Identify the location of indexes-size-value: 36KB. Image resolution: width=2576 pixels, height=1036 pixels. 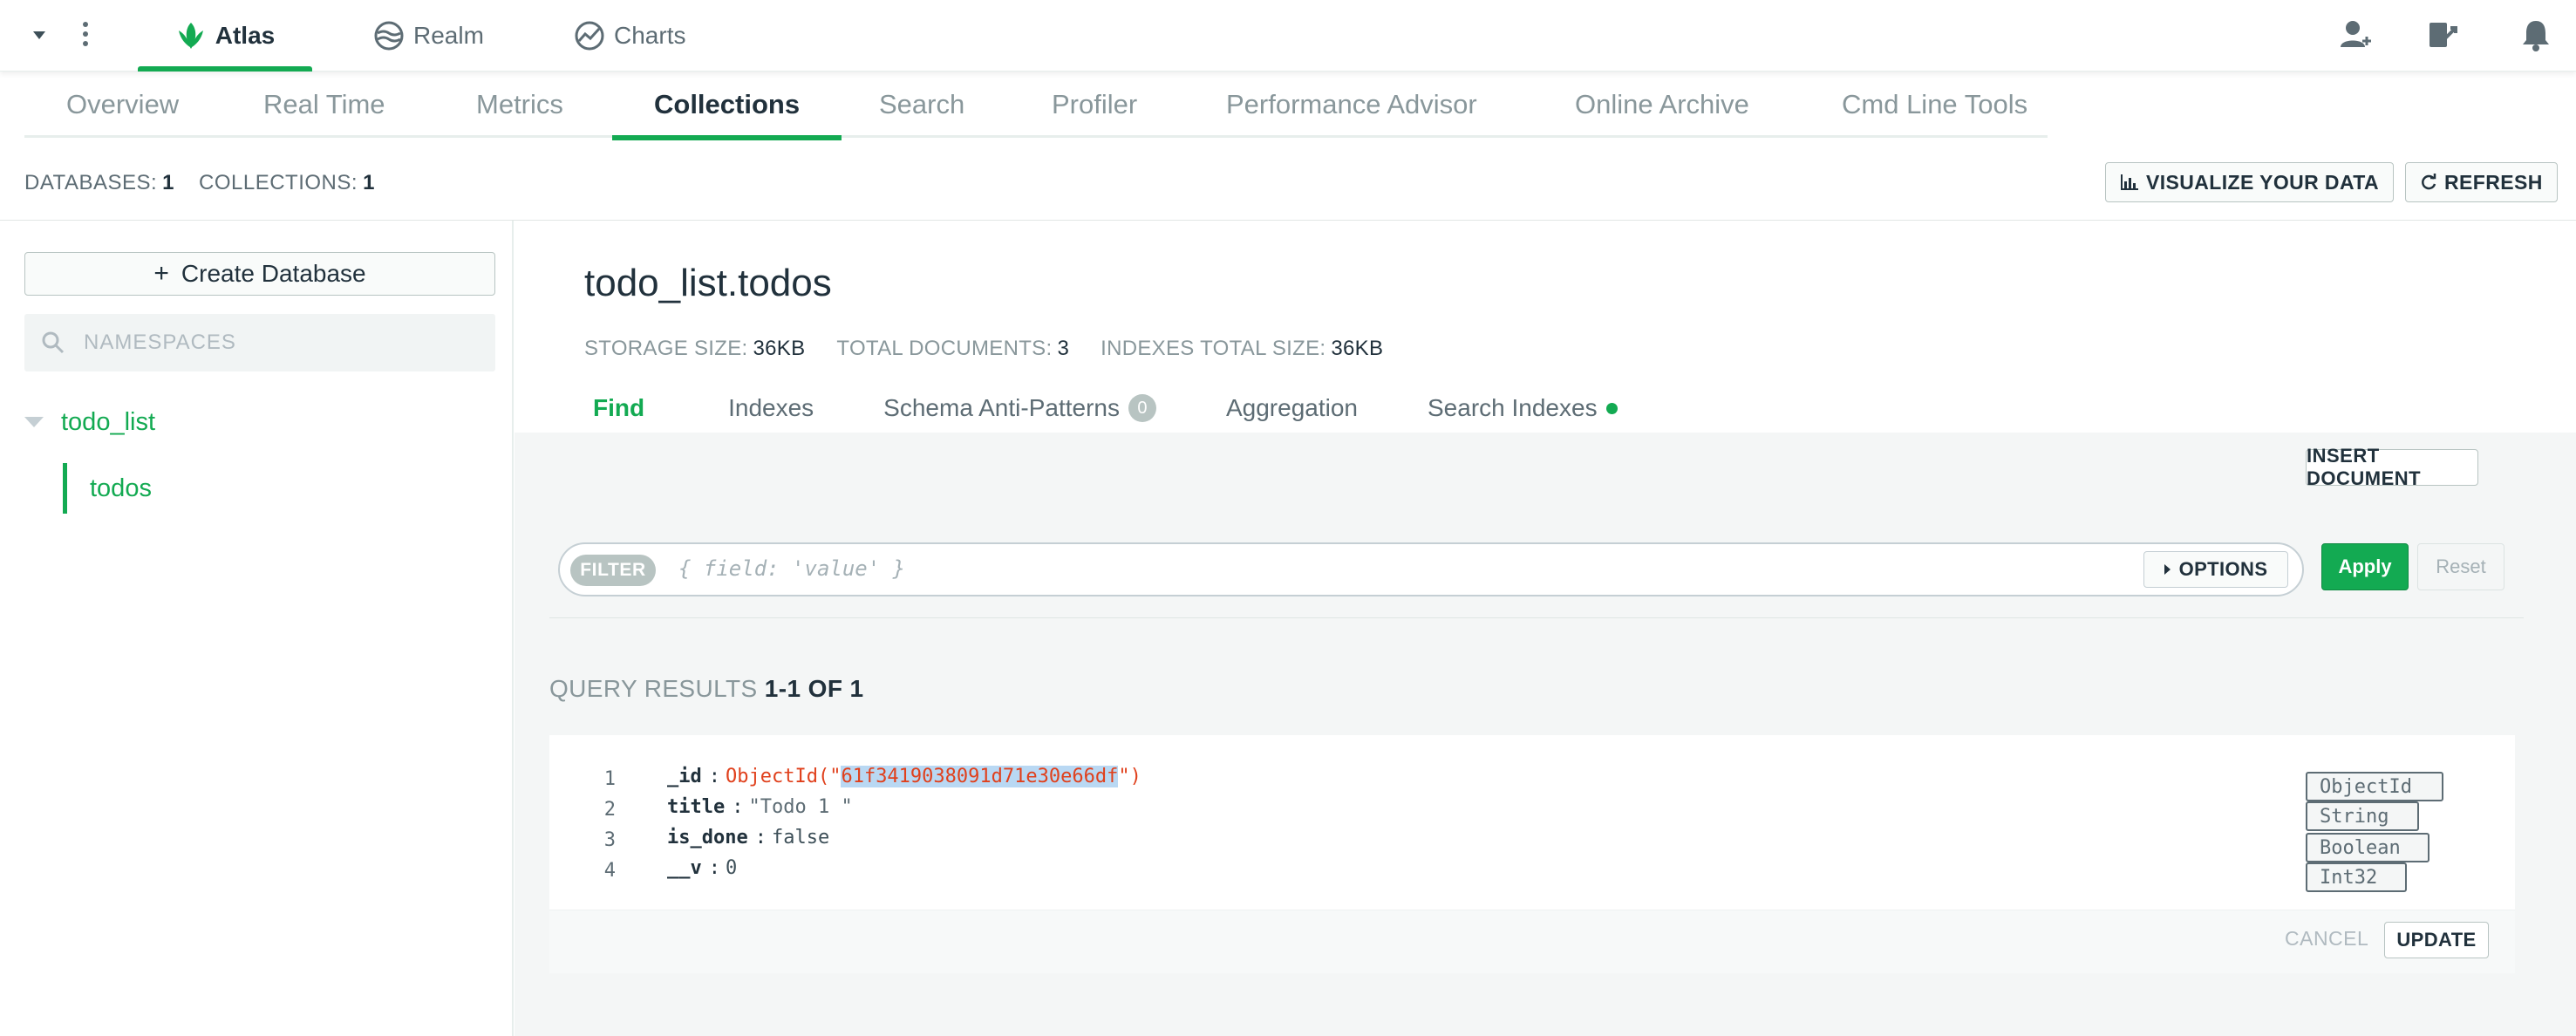
(1357, 348).